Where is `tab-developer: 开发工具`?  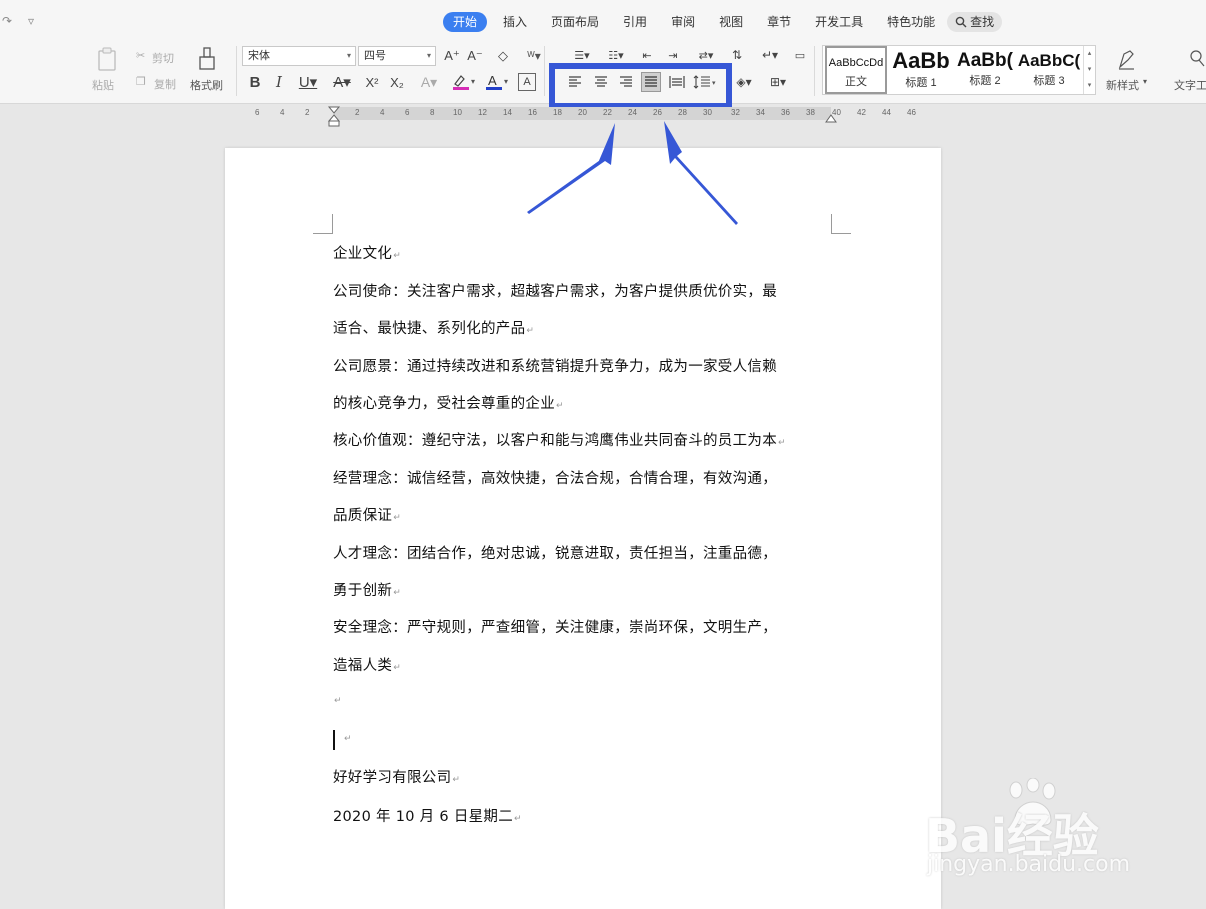
tab-developer: 开发工具 is located at coordinates (839, 22).